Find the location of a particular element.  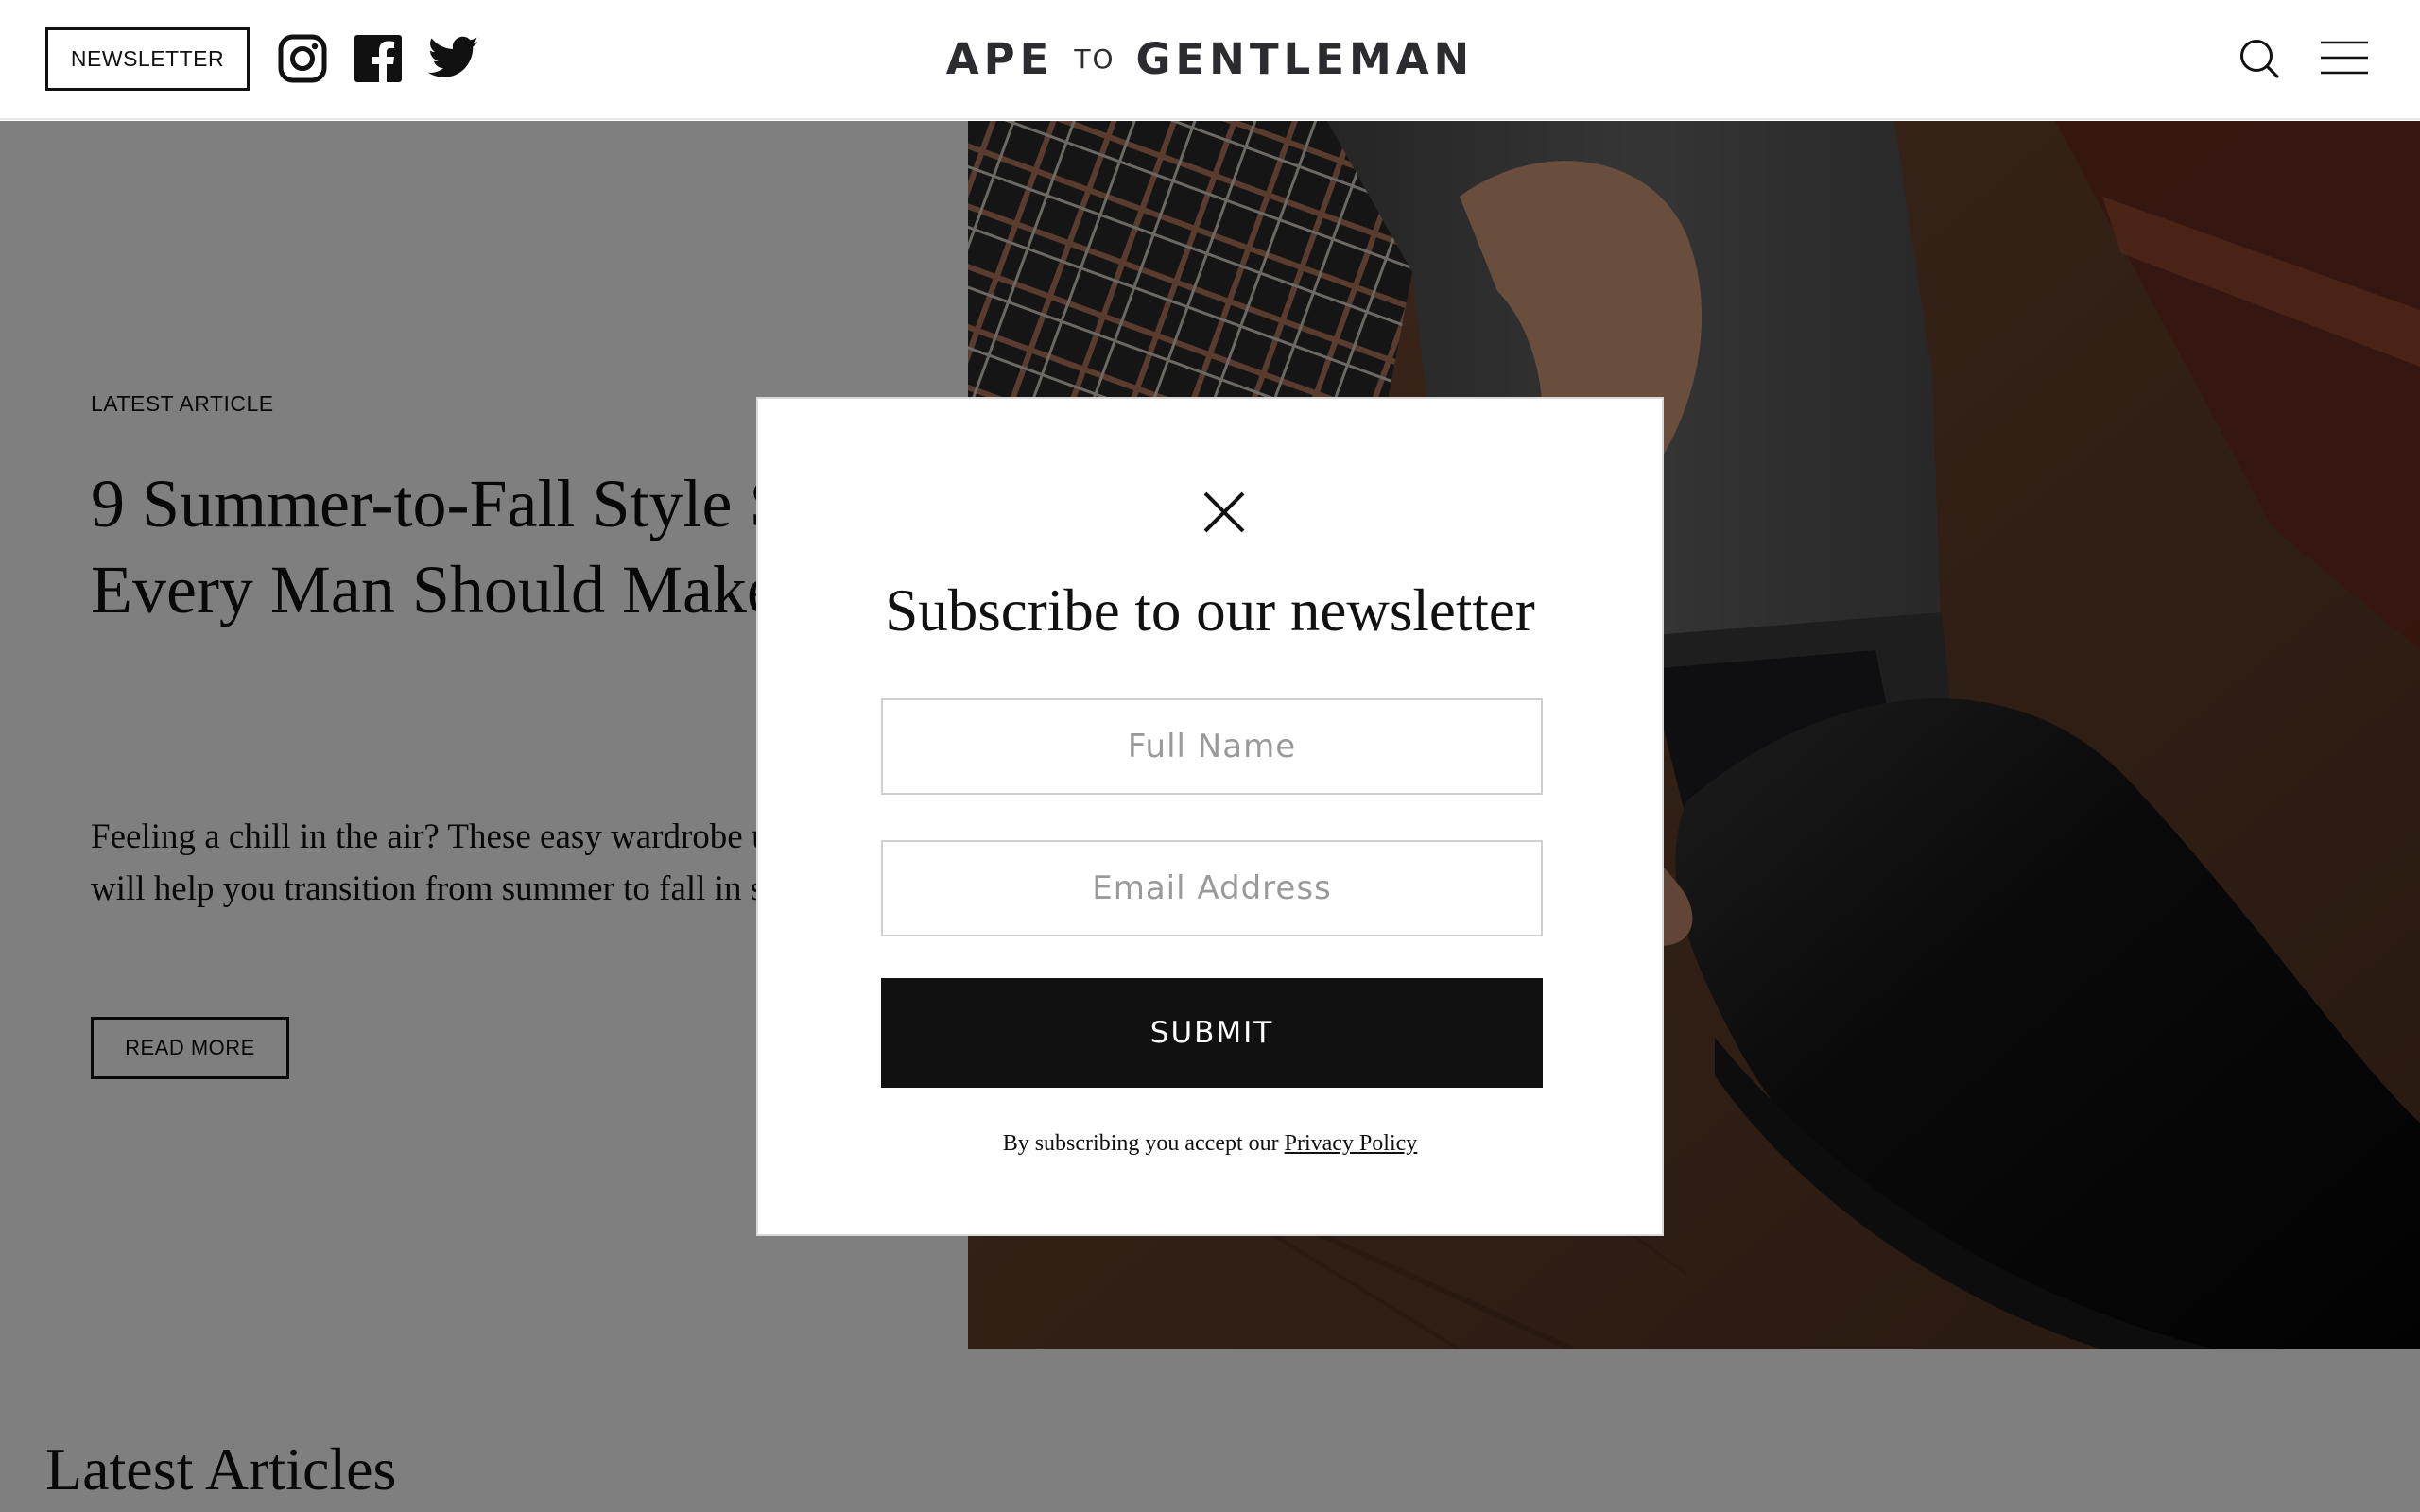

full-name-input is located at coordinates (1212, 746).